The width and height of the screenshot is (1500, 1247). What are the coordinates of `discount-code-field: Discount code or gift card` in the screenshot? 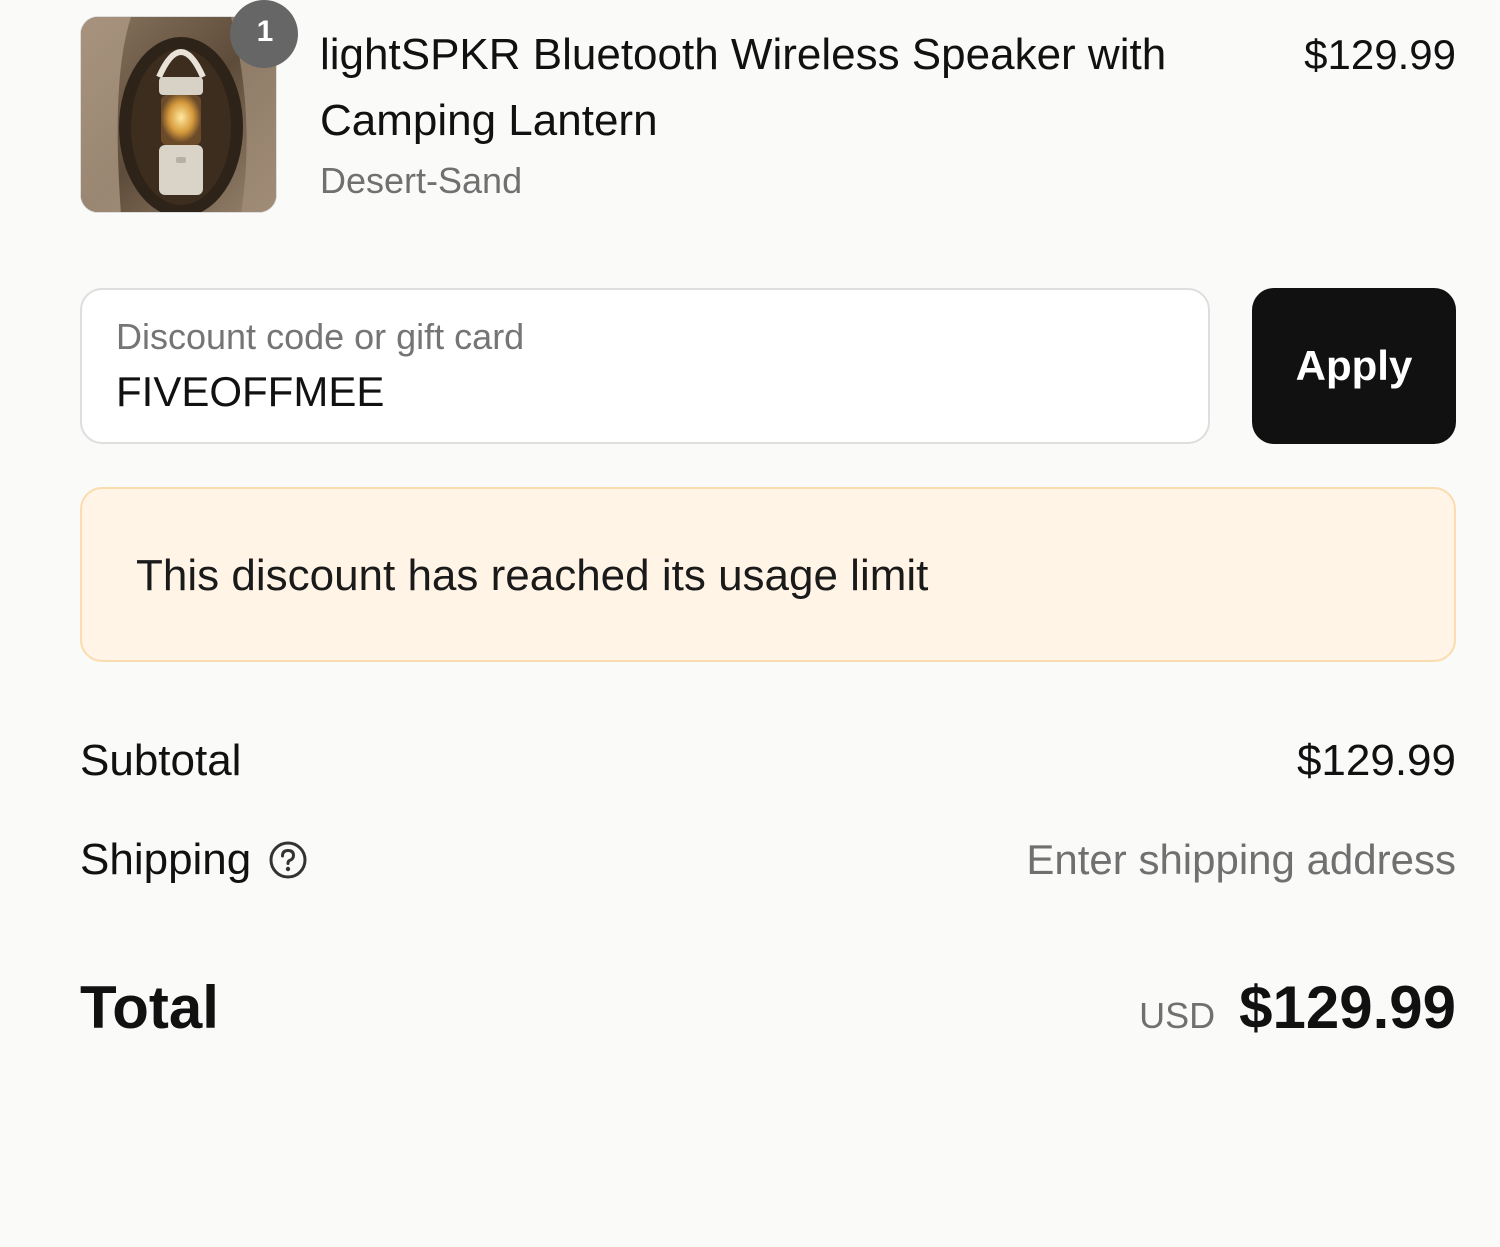 It's located at (645, 366).